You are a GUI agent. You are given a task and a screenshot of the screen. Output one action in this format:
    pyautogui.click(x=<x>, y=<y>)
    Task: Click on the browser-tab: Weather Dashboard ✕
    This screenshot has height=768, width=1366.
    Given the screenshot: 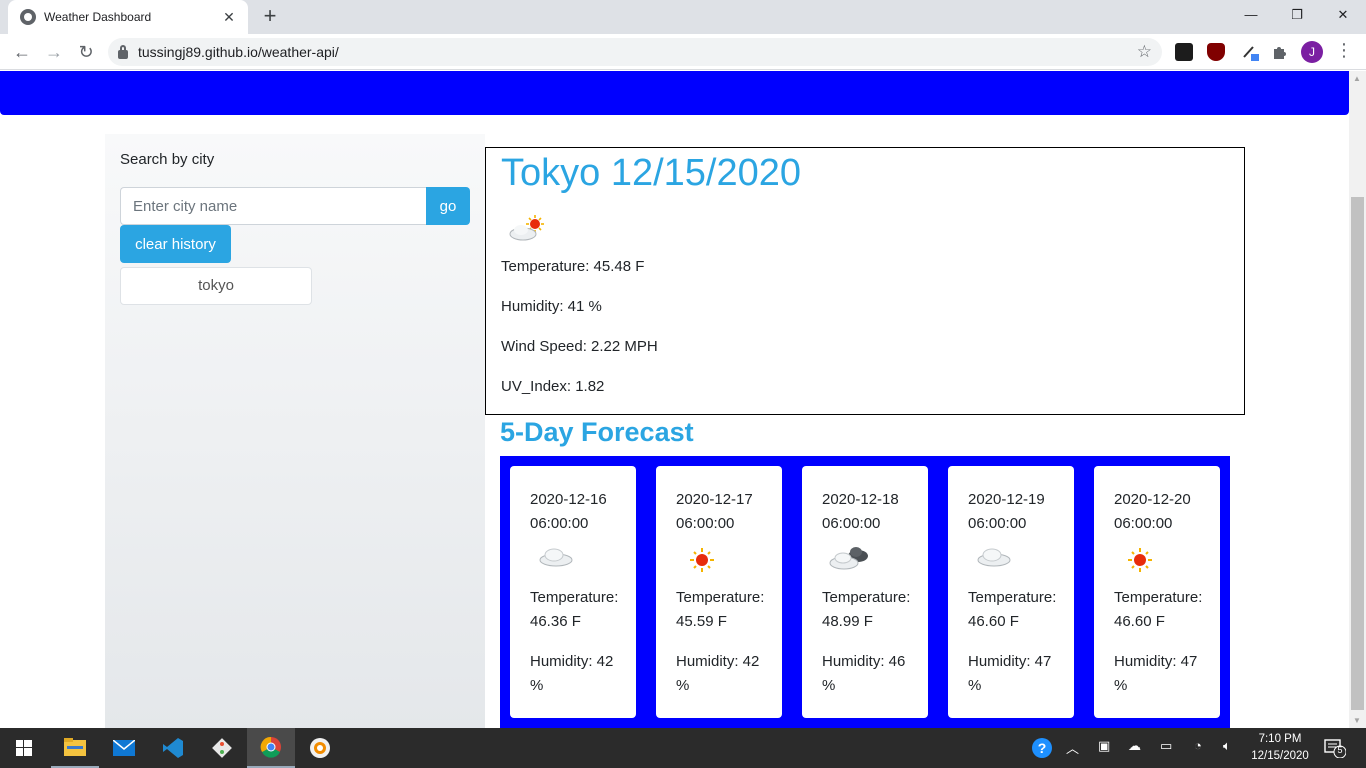 What is the action you would take?
    pyautogui.click(x=128, y=17)
    